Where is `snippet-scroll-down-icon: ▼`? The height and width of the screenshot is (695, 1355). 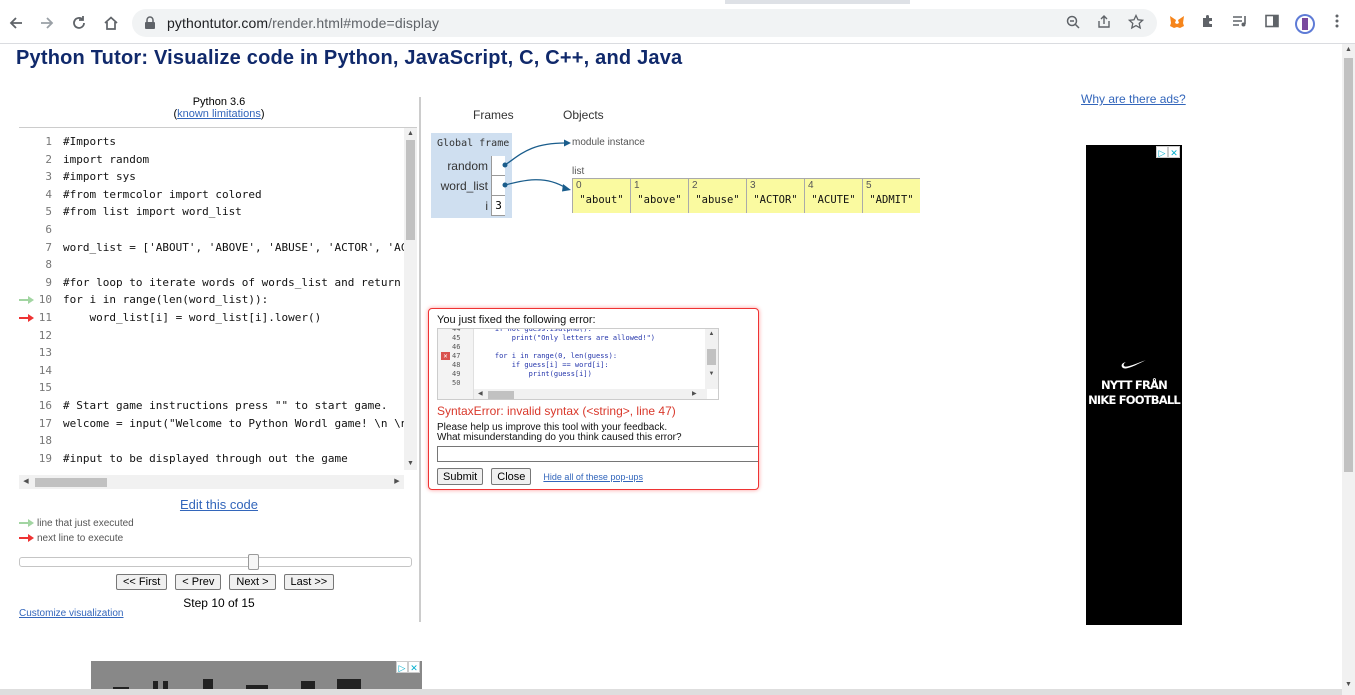 snippet-scroll-down-icon: ▼ is located at coordinates (711, 374).